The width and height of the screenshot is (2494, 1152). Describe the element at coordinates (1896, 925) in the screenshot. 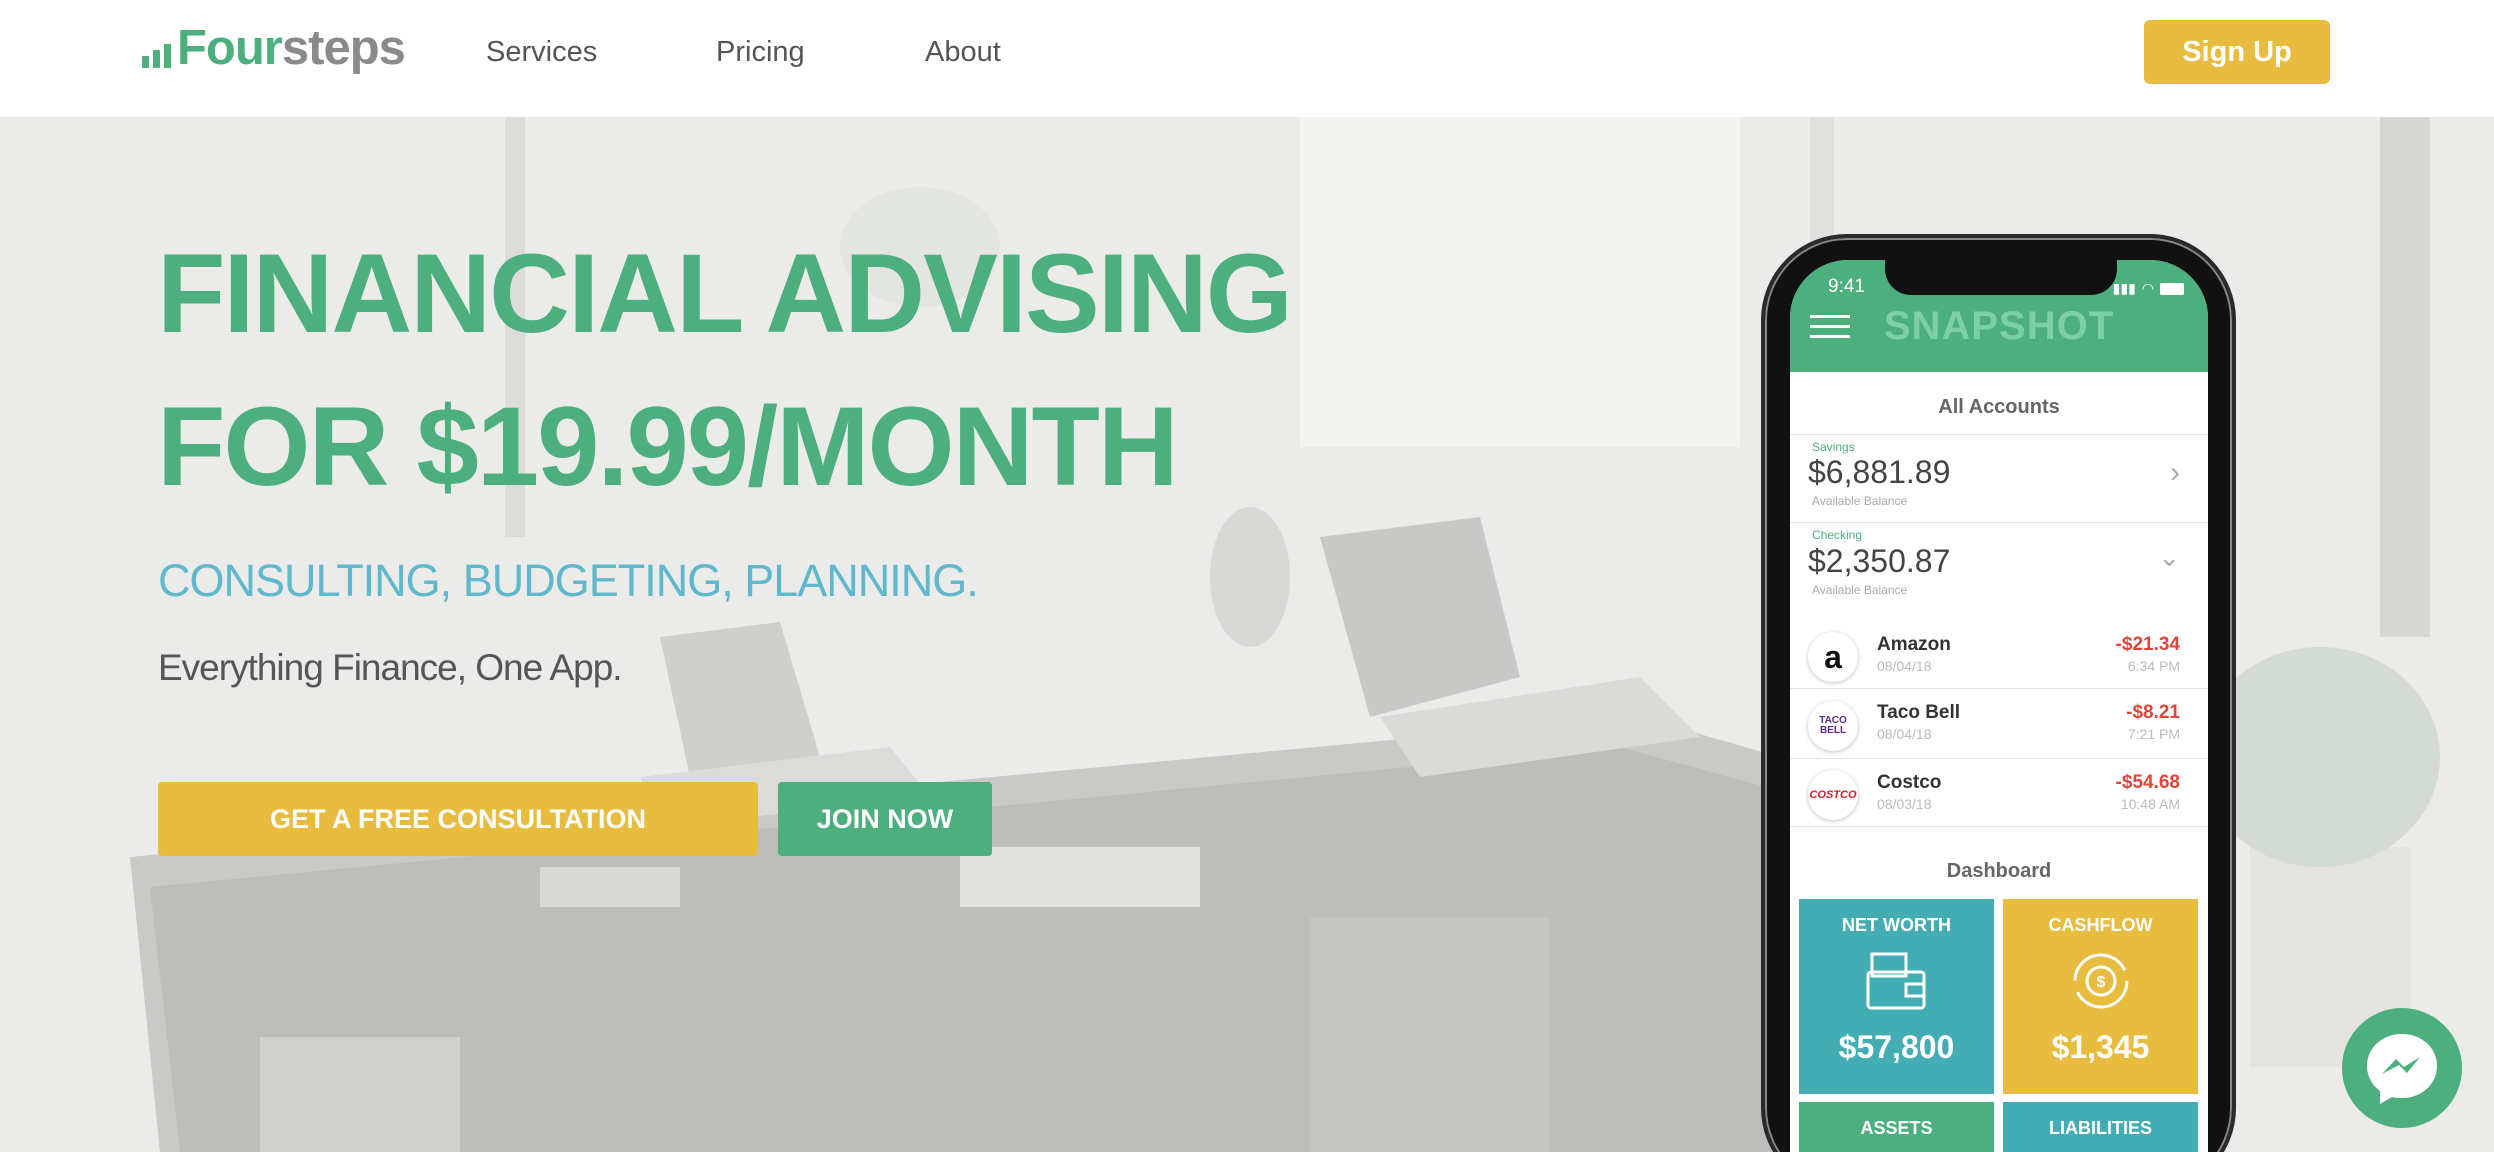

I see `tile-label: NET WORTH` at that location.